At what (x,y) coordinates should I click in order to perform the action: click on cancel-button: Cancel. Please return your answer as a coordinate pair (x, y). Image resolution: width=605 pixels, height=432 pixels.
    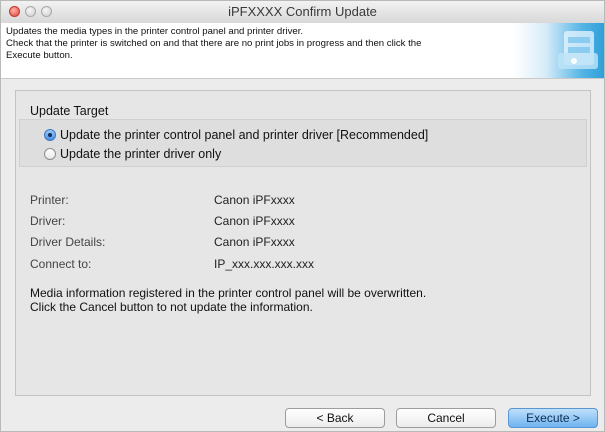
    Looking at the image, I should click on (446, 418).